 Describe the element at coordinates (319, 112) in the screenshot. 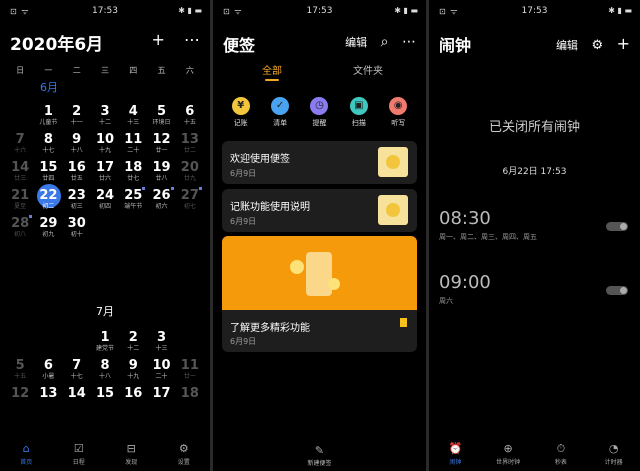

I see `quick-tool: ◷ 提醒` at that location.